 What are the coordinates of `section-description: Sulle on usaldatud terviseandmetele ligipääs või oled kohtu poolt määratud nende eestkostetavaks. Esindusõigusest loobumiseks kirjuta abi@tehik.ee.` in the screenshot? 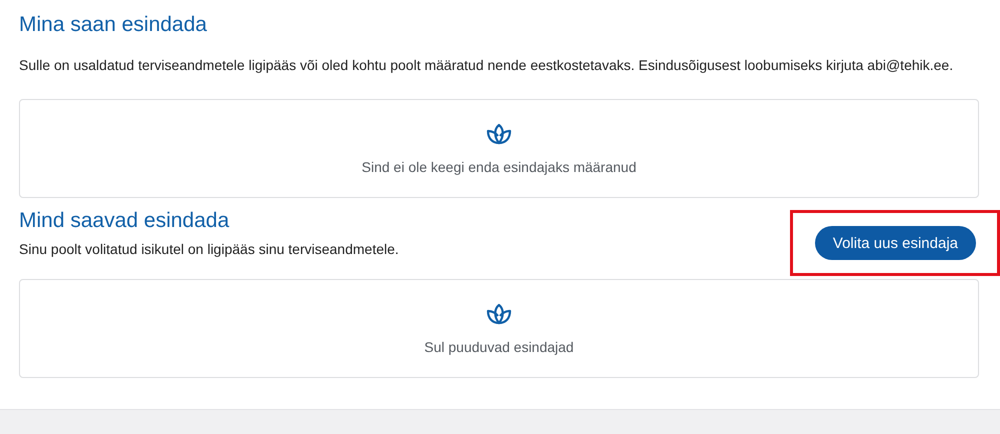 It's located at (486, 65).